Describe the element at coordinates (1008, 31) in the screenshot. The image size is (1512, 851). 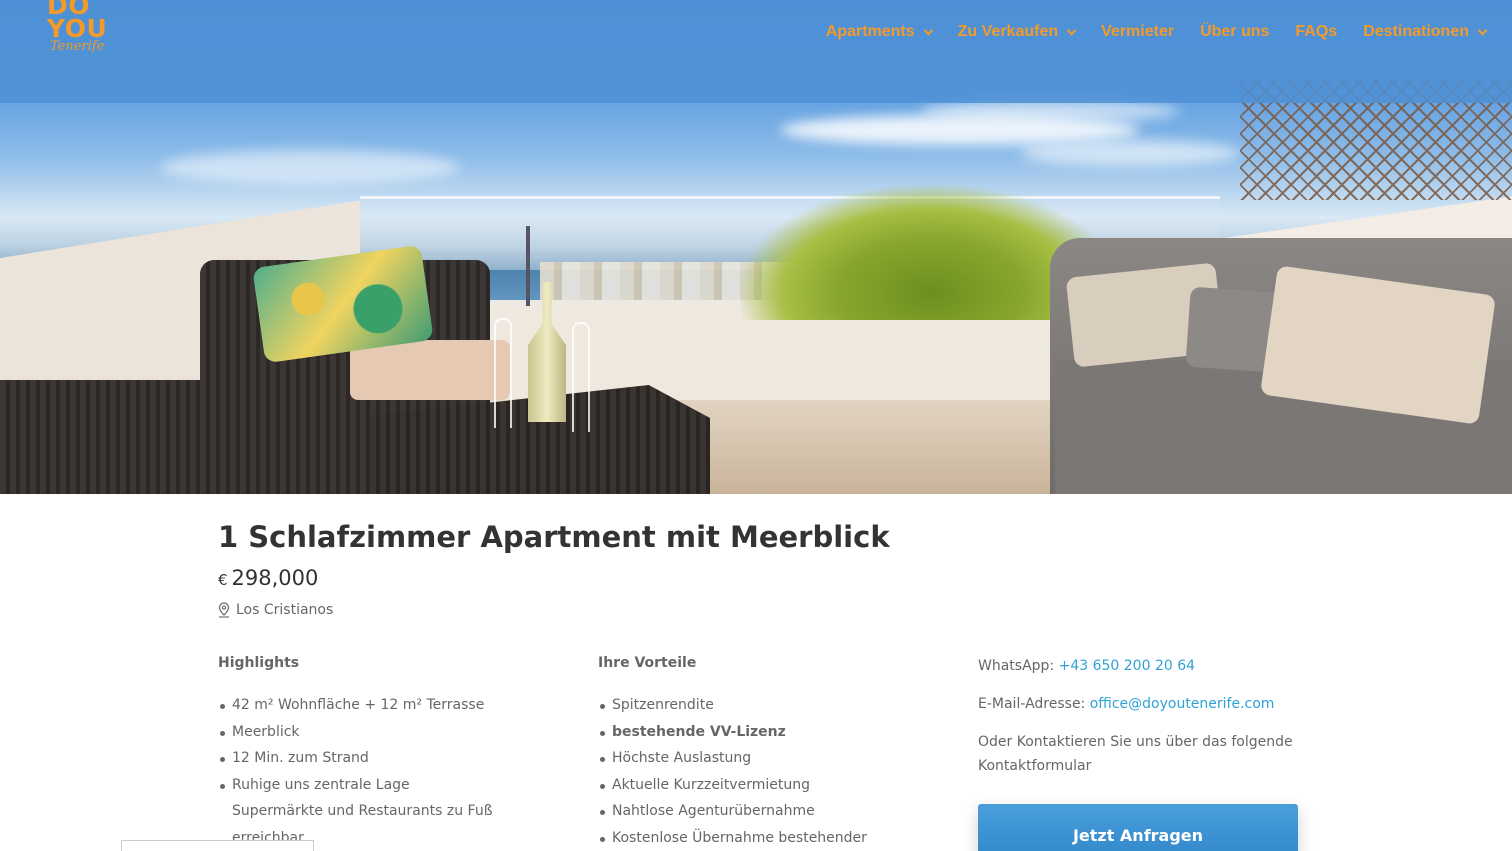
I see `nav-item-label: Zu Verkaufen` at that location.